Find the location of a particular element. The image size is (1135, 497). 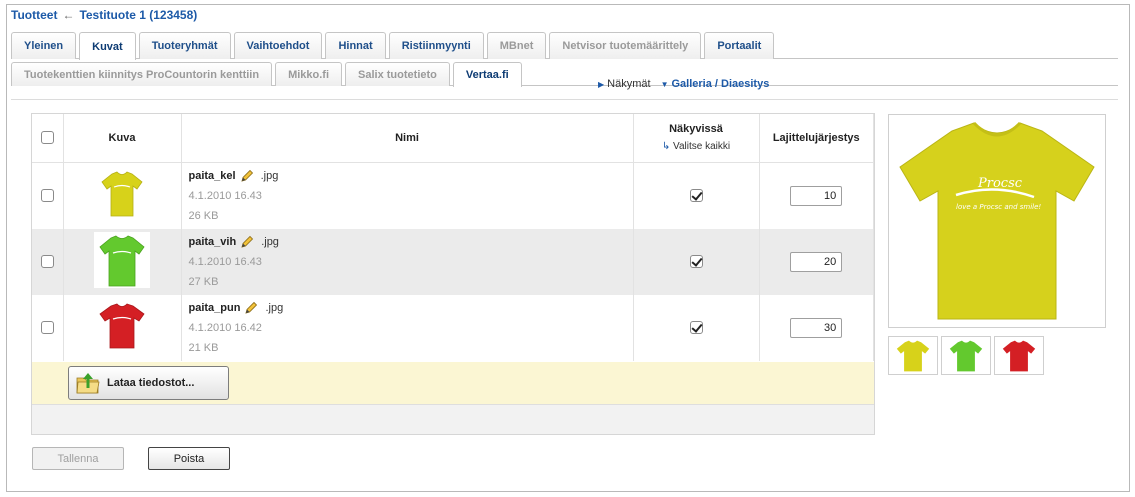

order-input: 10 is located at coordinates (816, 195).